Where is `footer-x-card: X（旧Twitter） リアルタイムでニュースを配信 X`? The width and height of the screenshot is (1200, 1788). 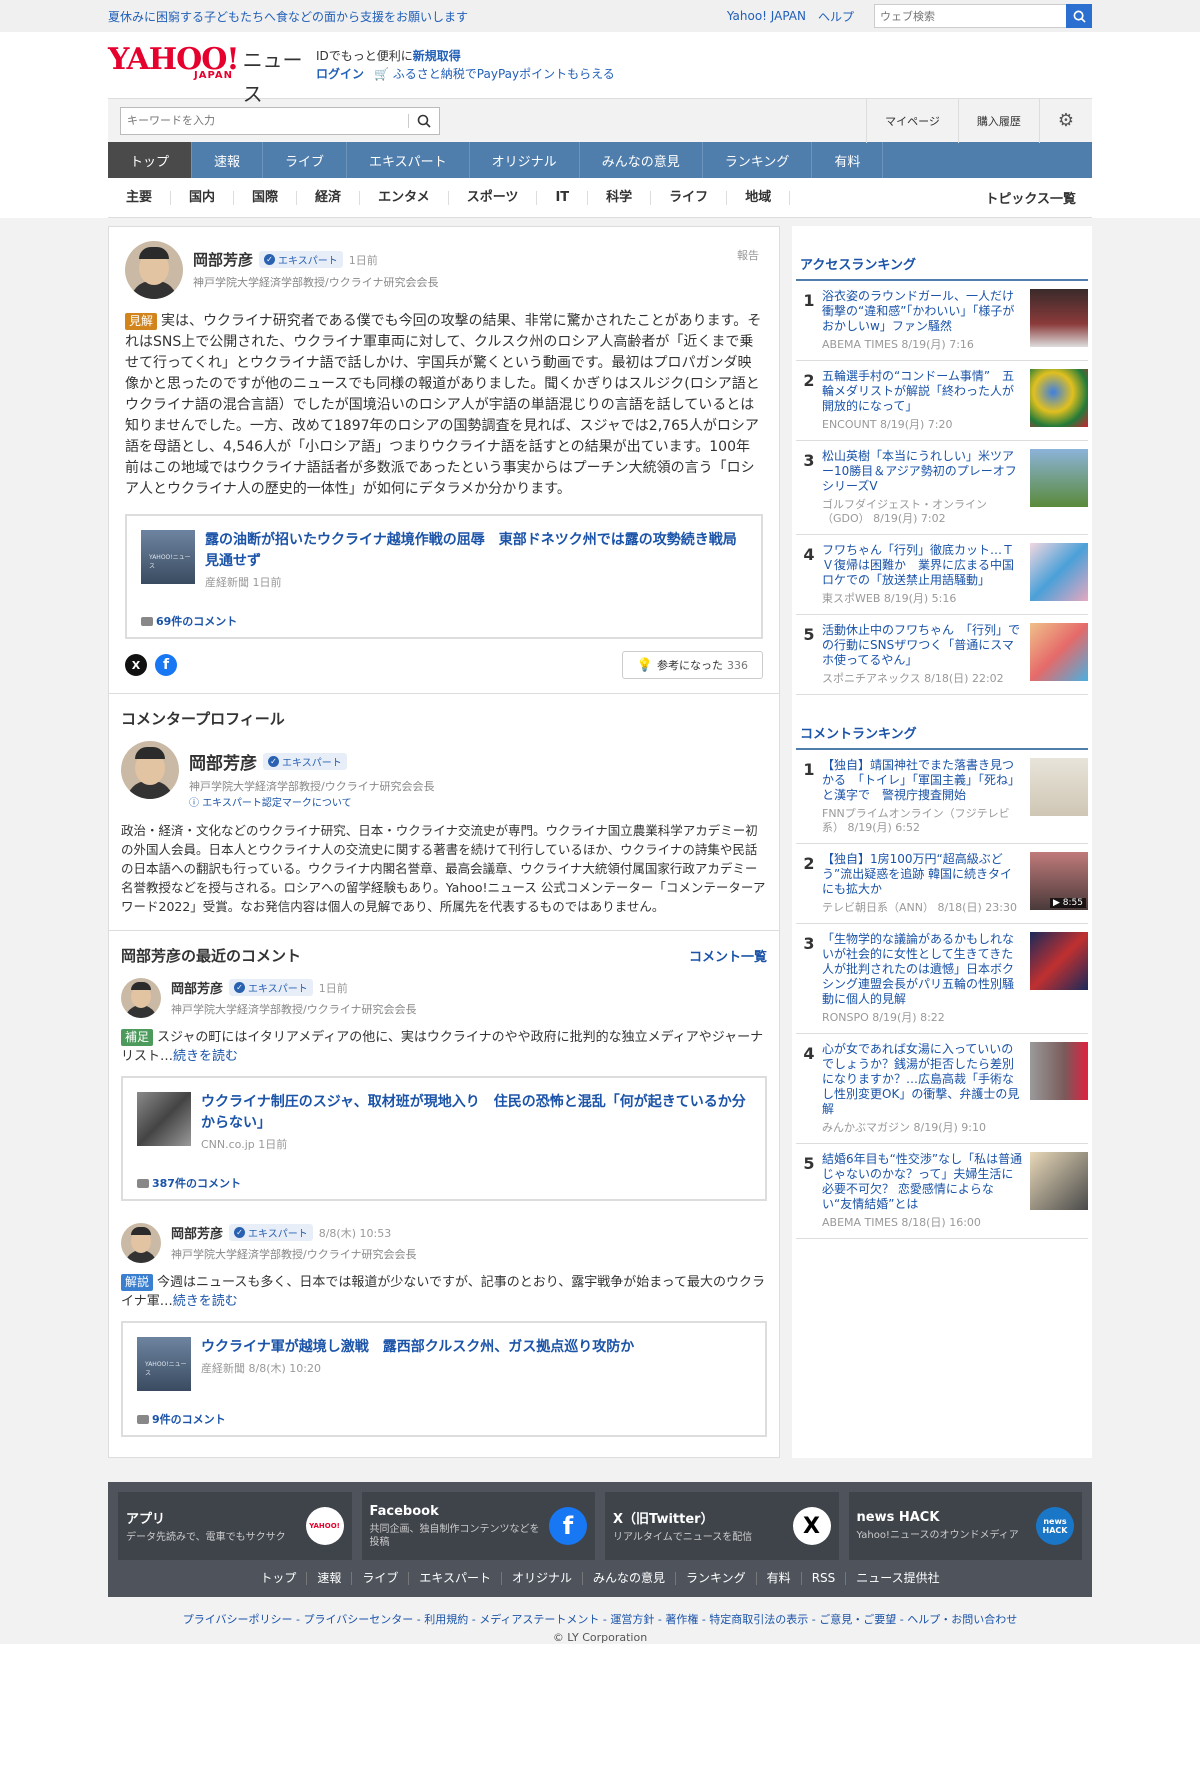
footer-x-card: X（旧Twitter） リアルタイムでニュースを配信 X is located at coordinates (722, 1526).